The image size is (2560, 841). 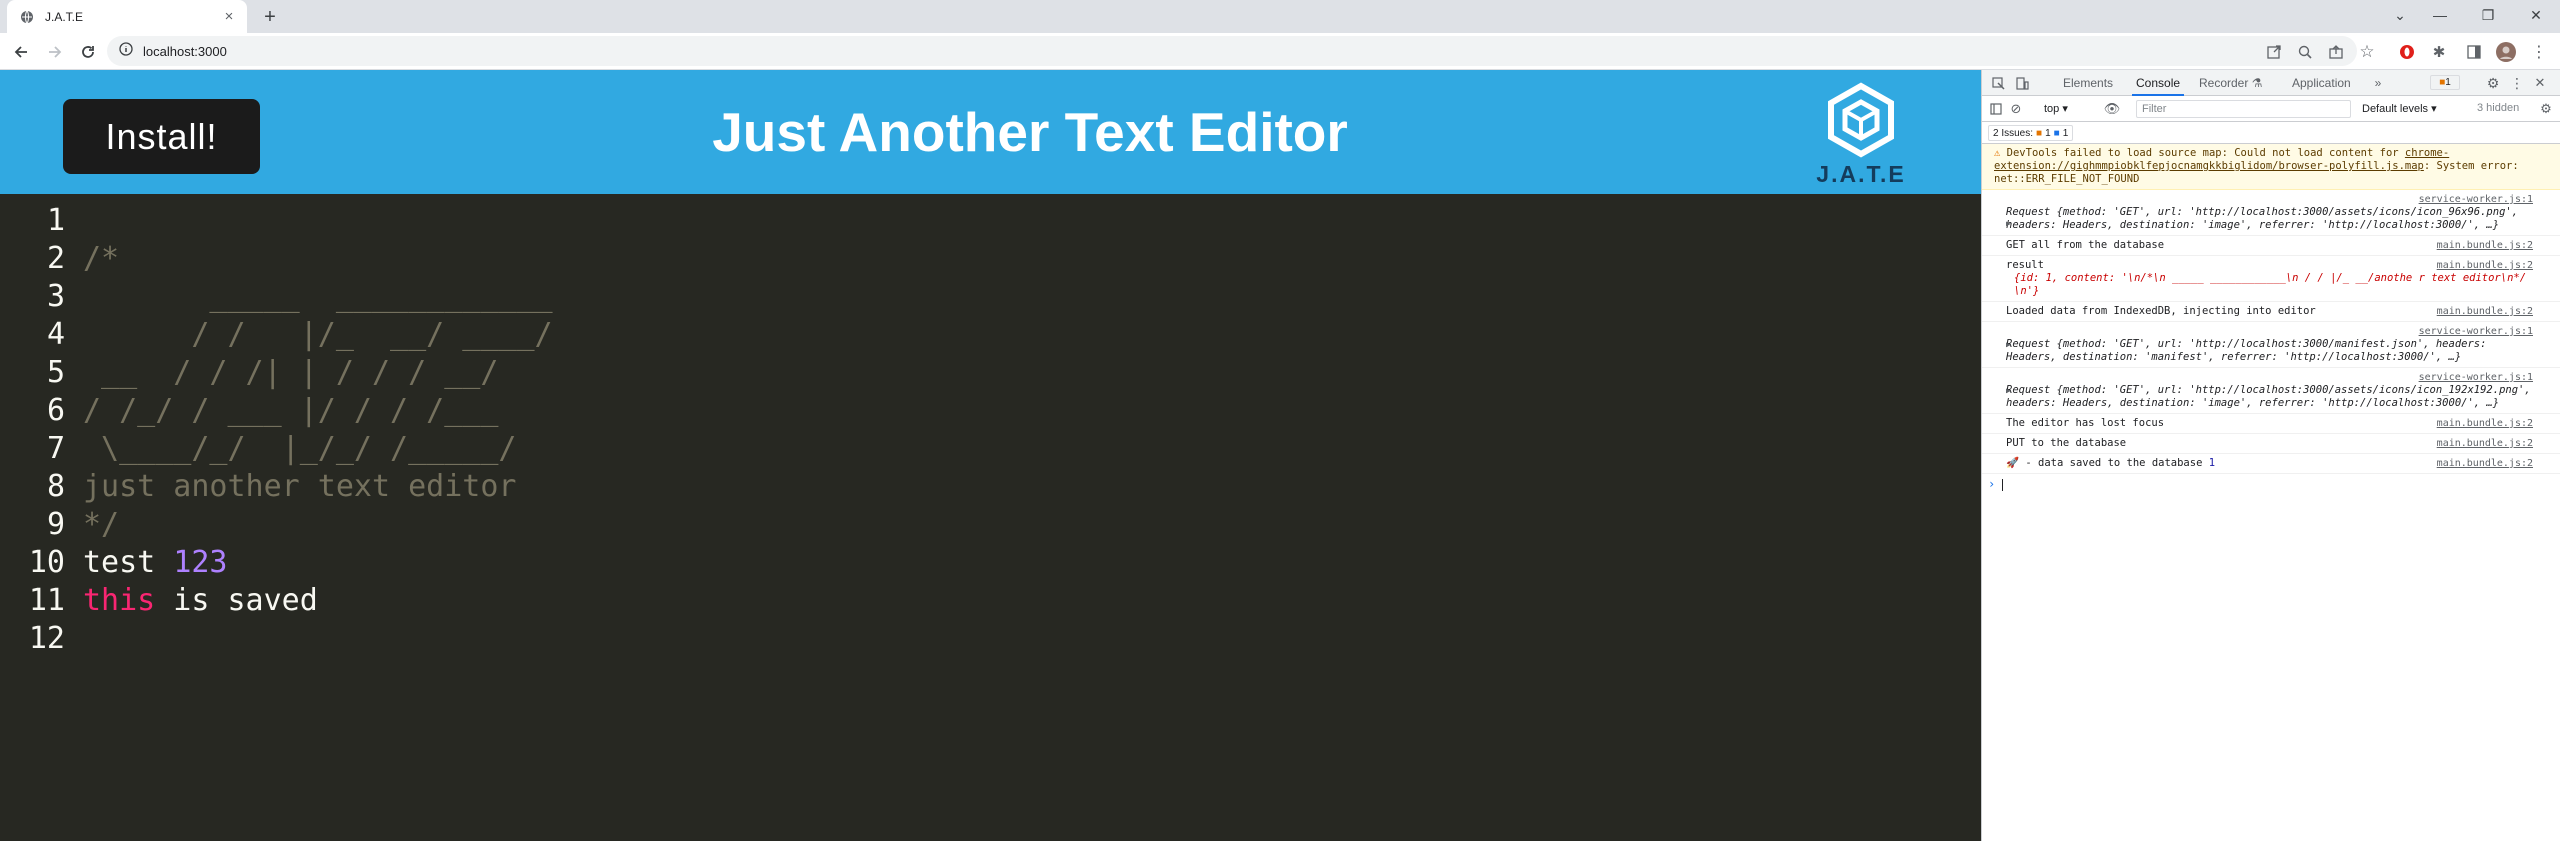 I want to click on browser-toolbar: localhost:3000 ☆ ✱ ⋮, so click(x=1280, y=51).